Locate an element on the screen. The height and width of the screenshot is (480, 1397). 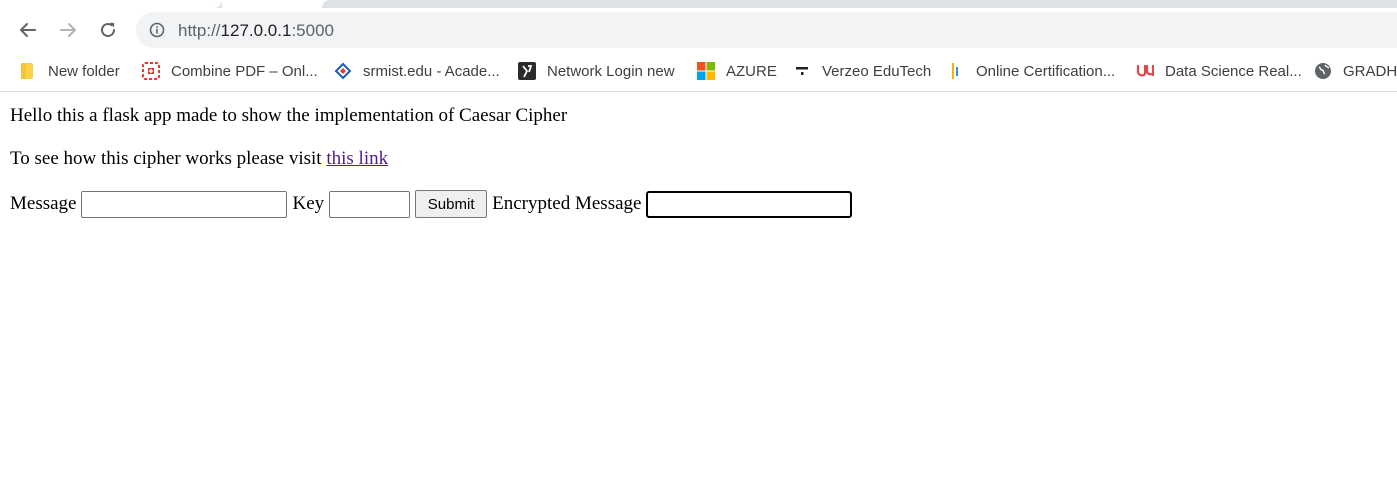
folder-icon is located at coordinates (28, 71).